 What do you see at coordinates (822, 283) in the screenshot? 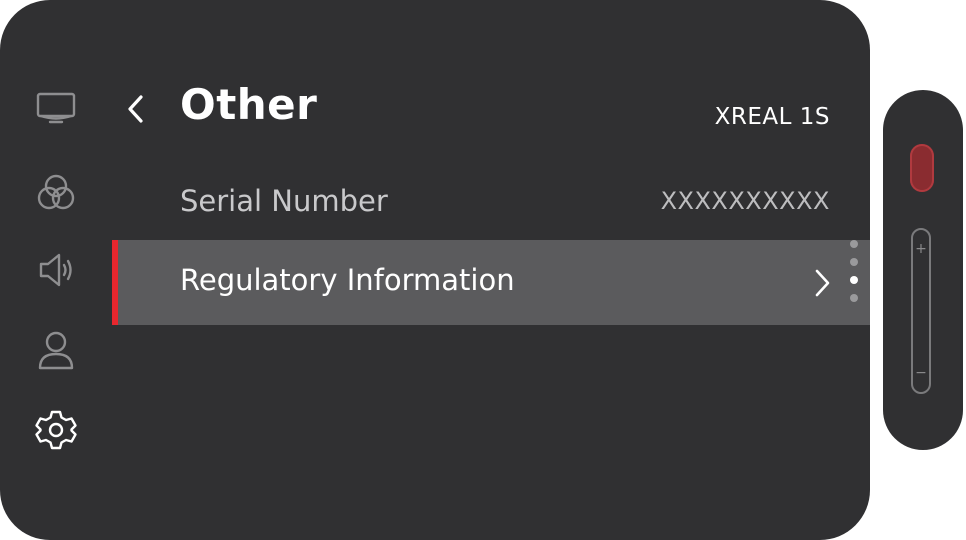
I see `chevron-right-icon` at bounding box center [822, 283].